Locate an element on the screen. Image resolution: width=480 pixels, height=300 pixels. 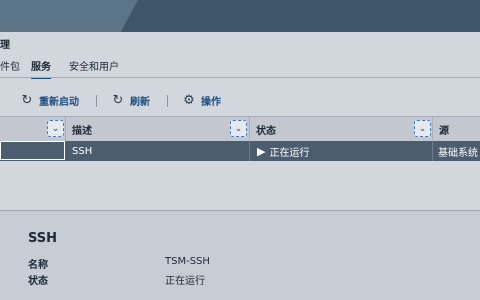
column-label: 状态 is located at coordinates (266, 131).